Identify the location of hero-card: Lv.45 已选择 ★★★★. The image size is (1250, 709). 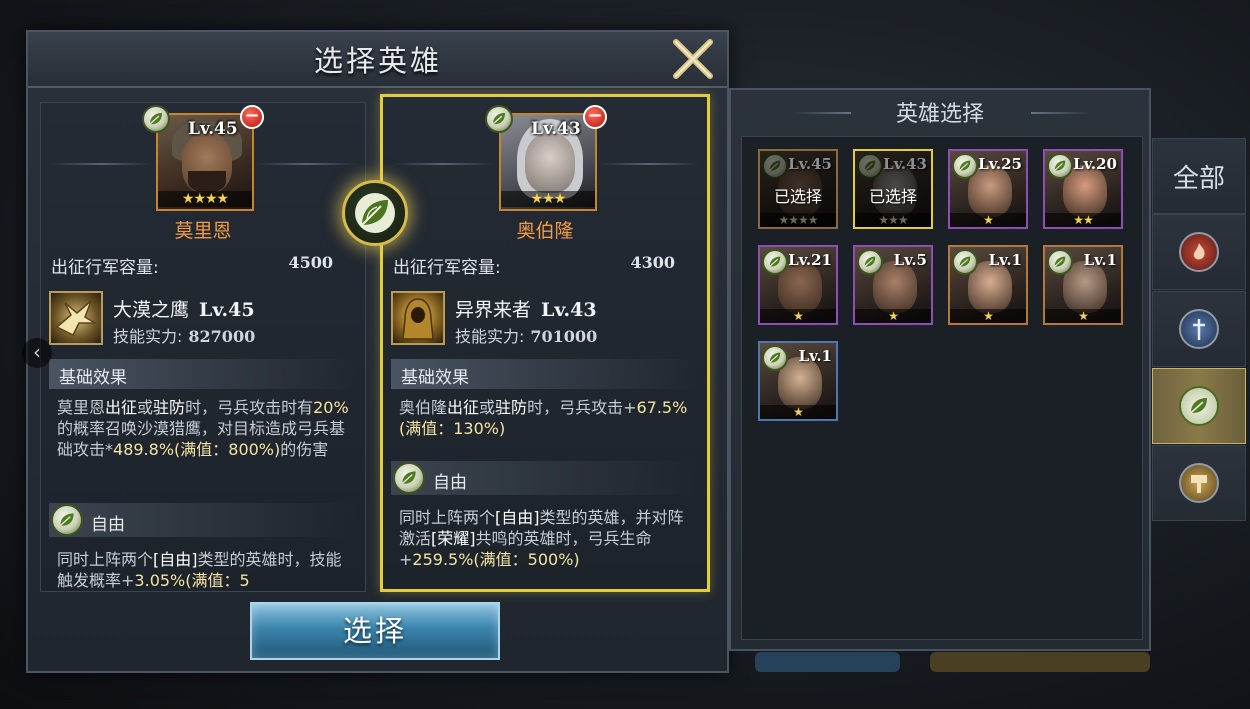
(798, 189).